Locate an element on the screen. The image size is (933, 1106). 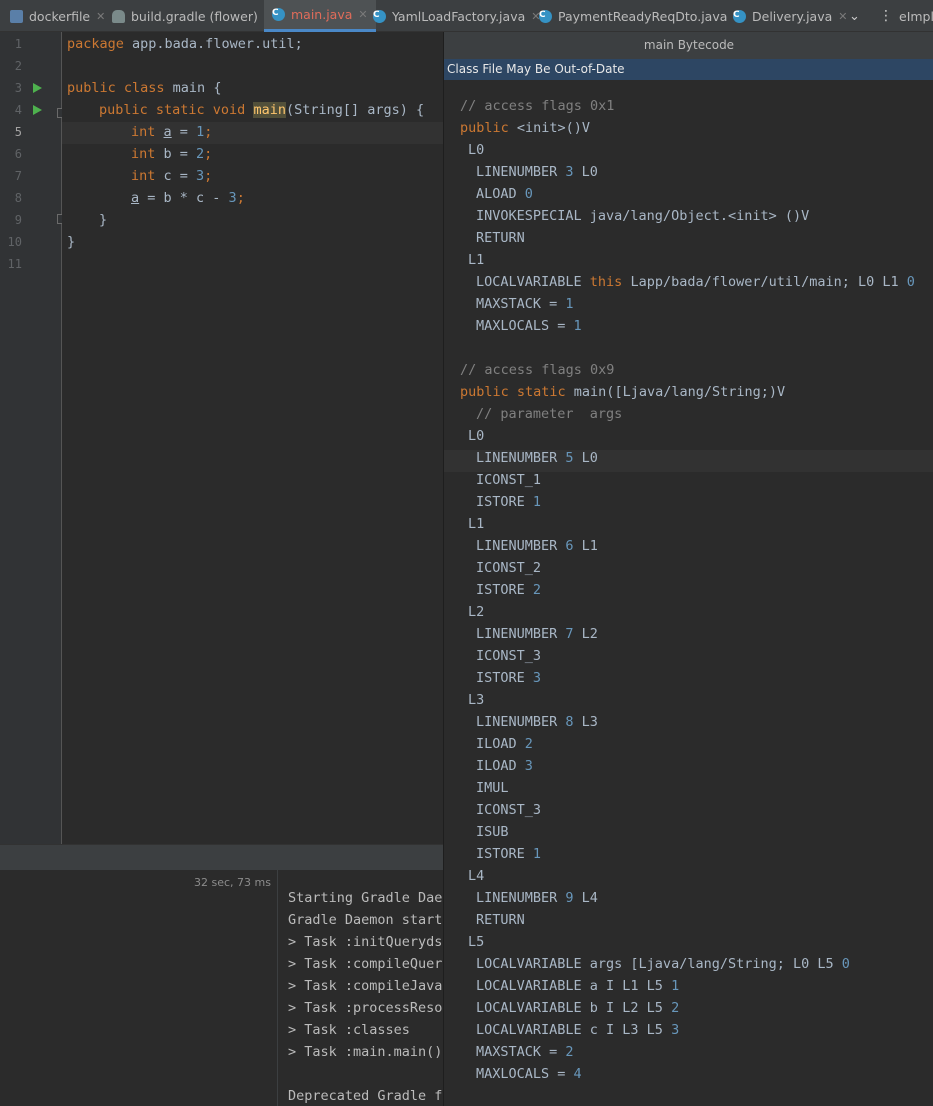
semicolon: ; is located at coordinates (208, 132).